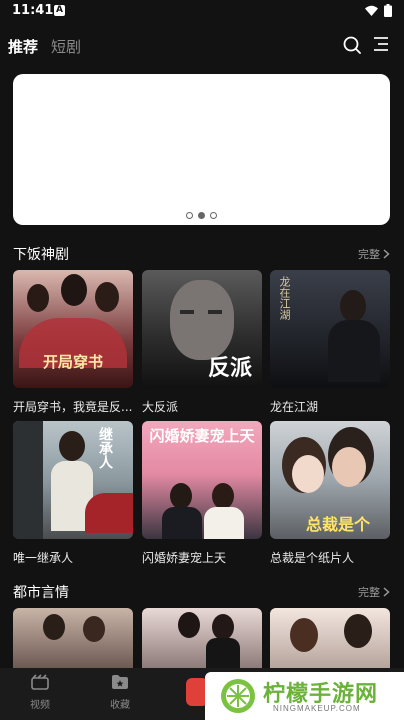  I want to click on carousel-dots, so click(201, 215).